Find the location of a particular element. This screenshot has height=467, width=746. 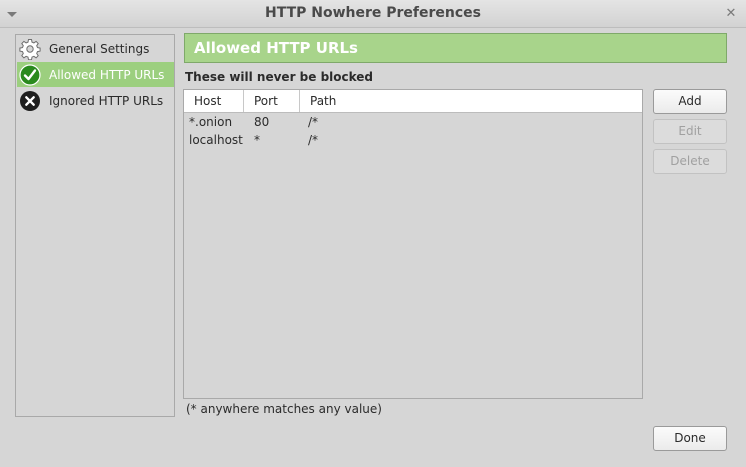

x-circle-icon is located at coordinates (30, 100).